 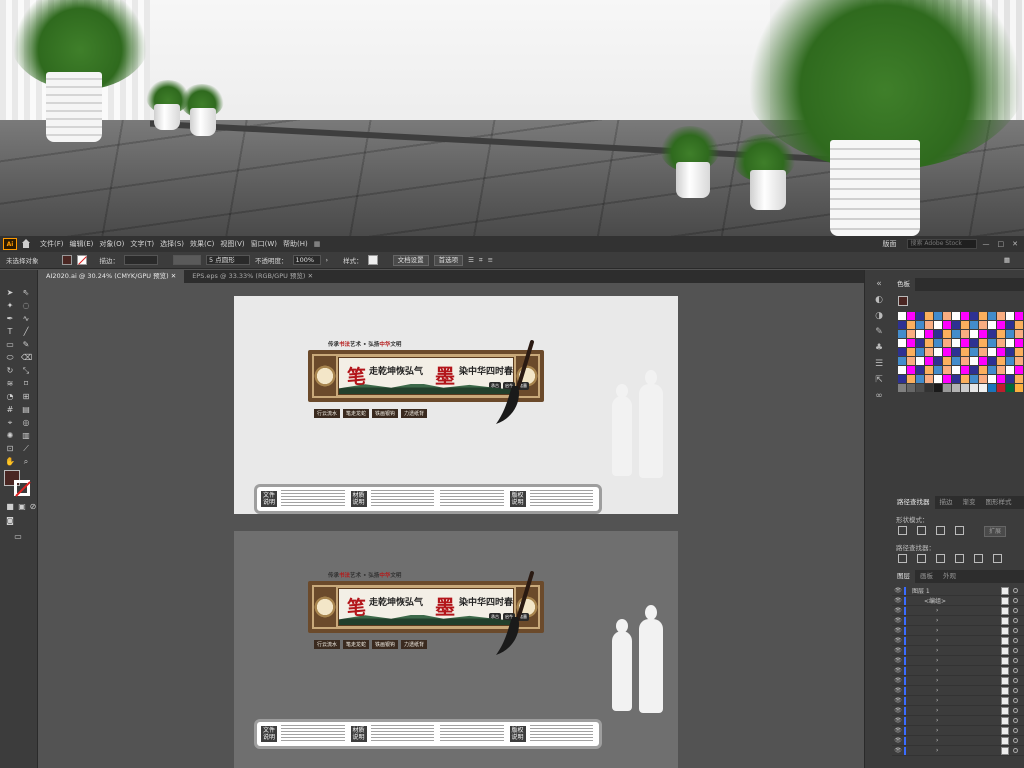 I want to click on opacity-field: 100%, so click(x=306, y=260).